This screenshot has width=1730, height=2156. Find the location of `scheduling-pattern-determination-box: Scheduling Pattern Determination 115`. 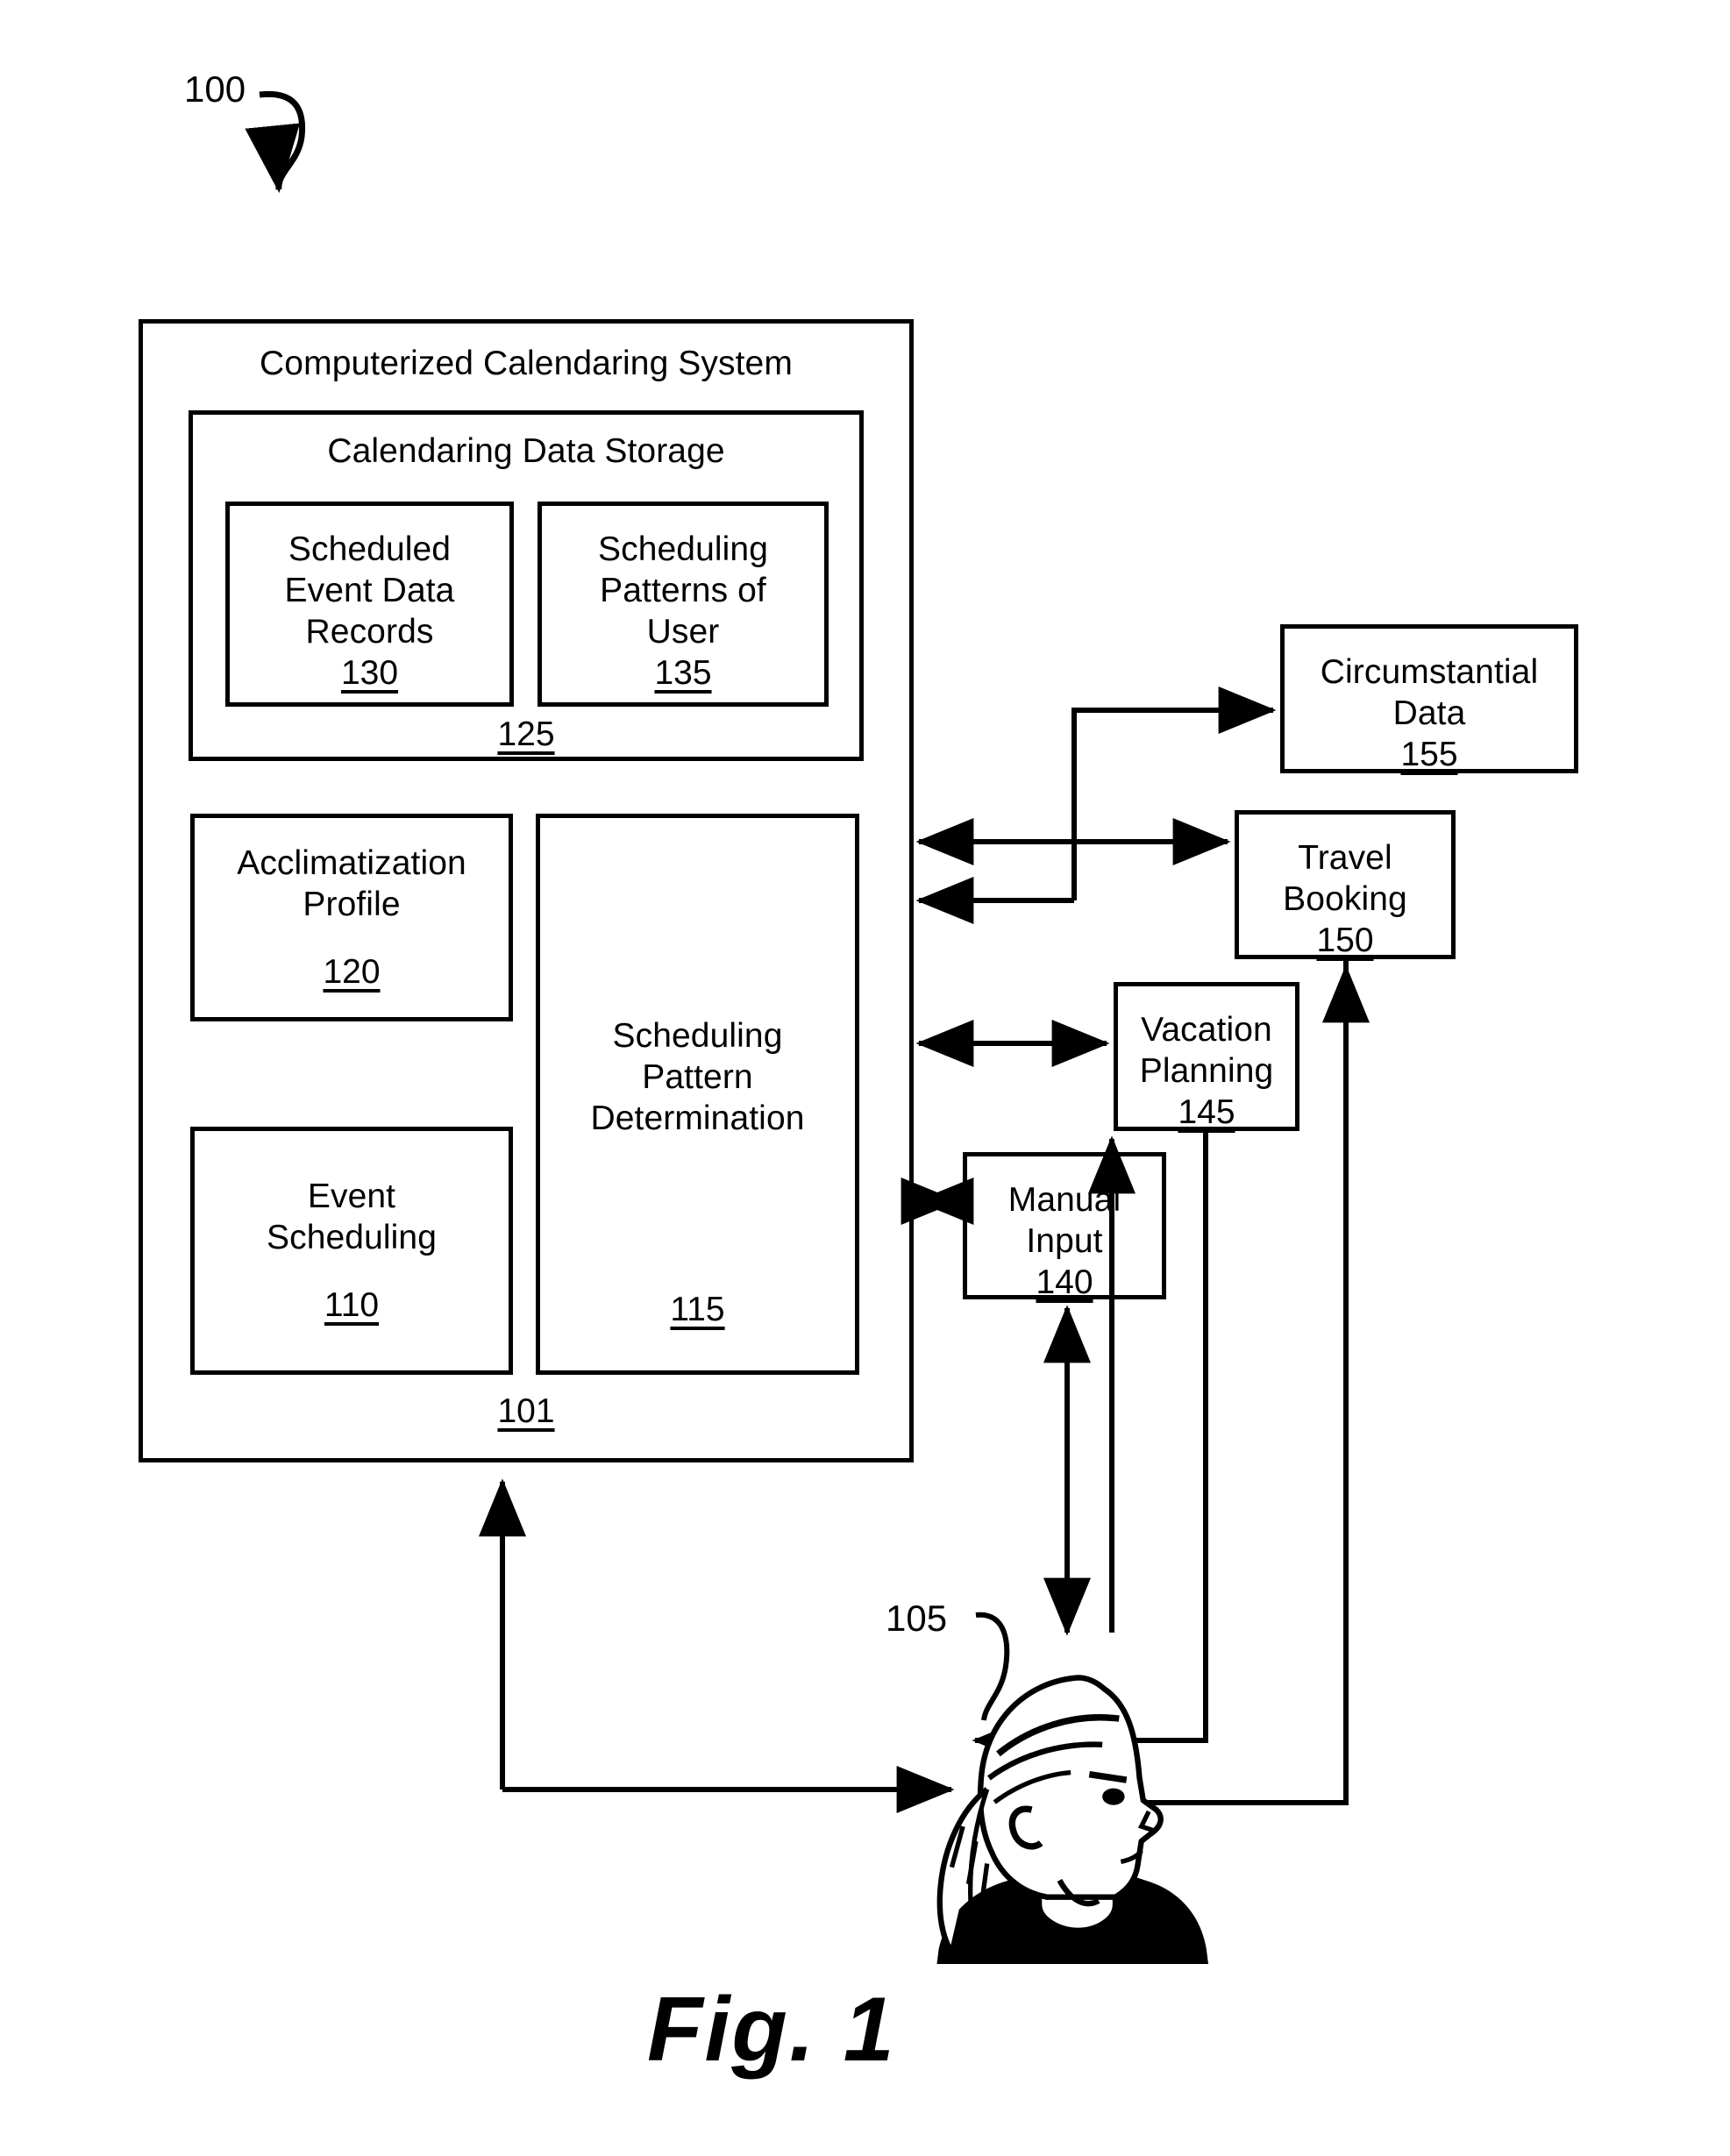

scheduling-pattern-determination-box: Scheduling Pattern Determination 115 is located at coordinates (697, 1094).